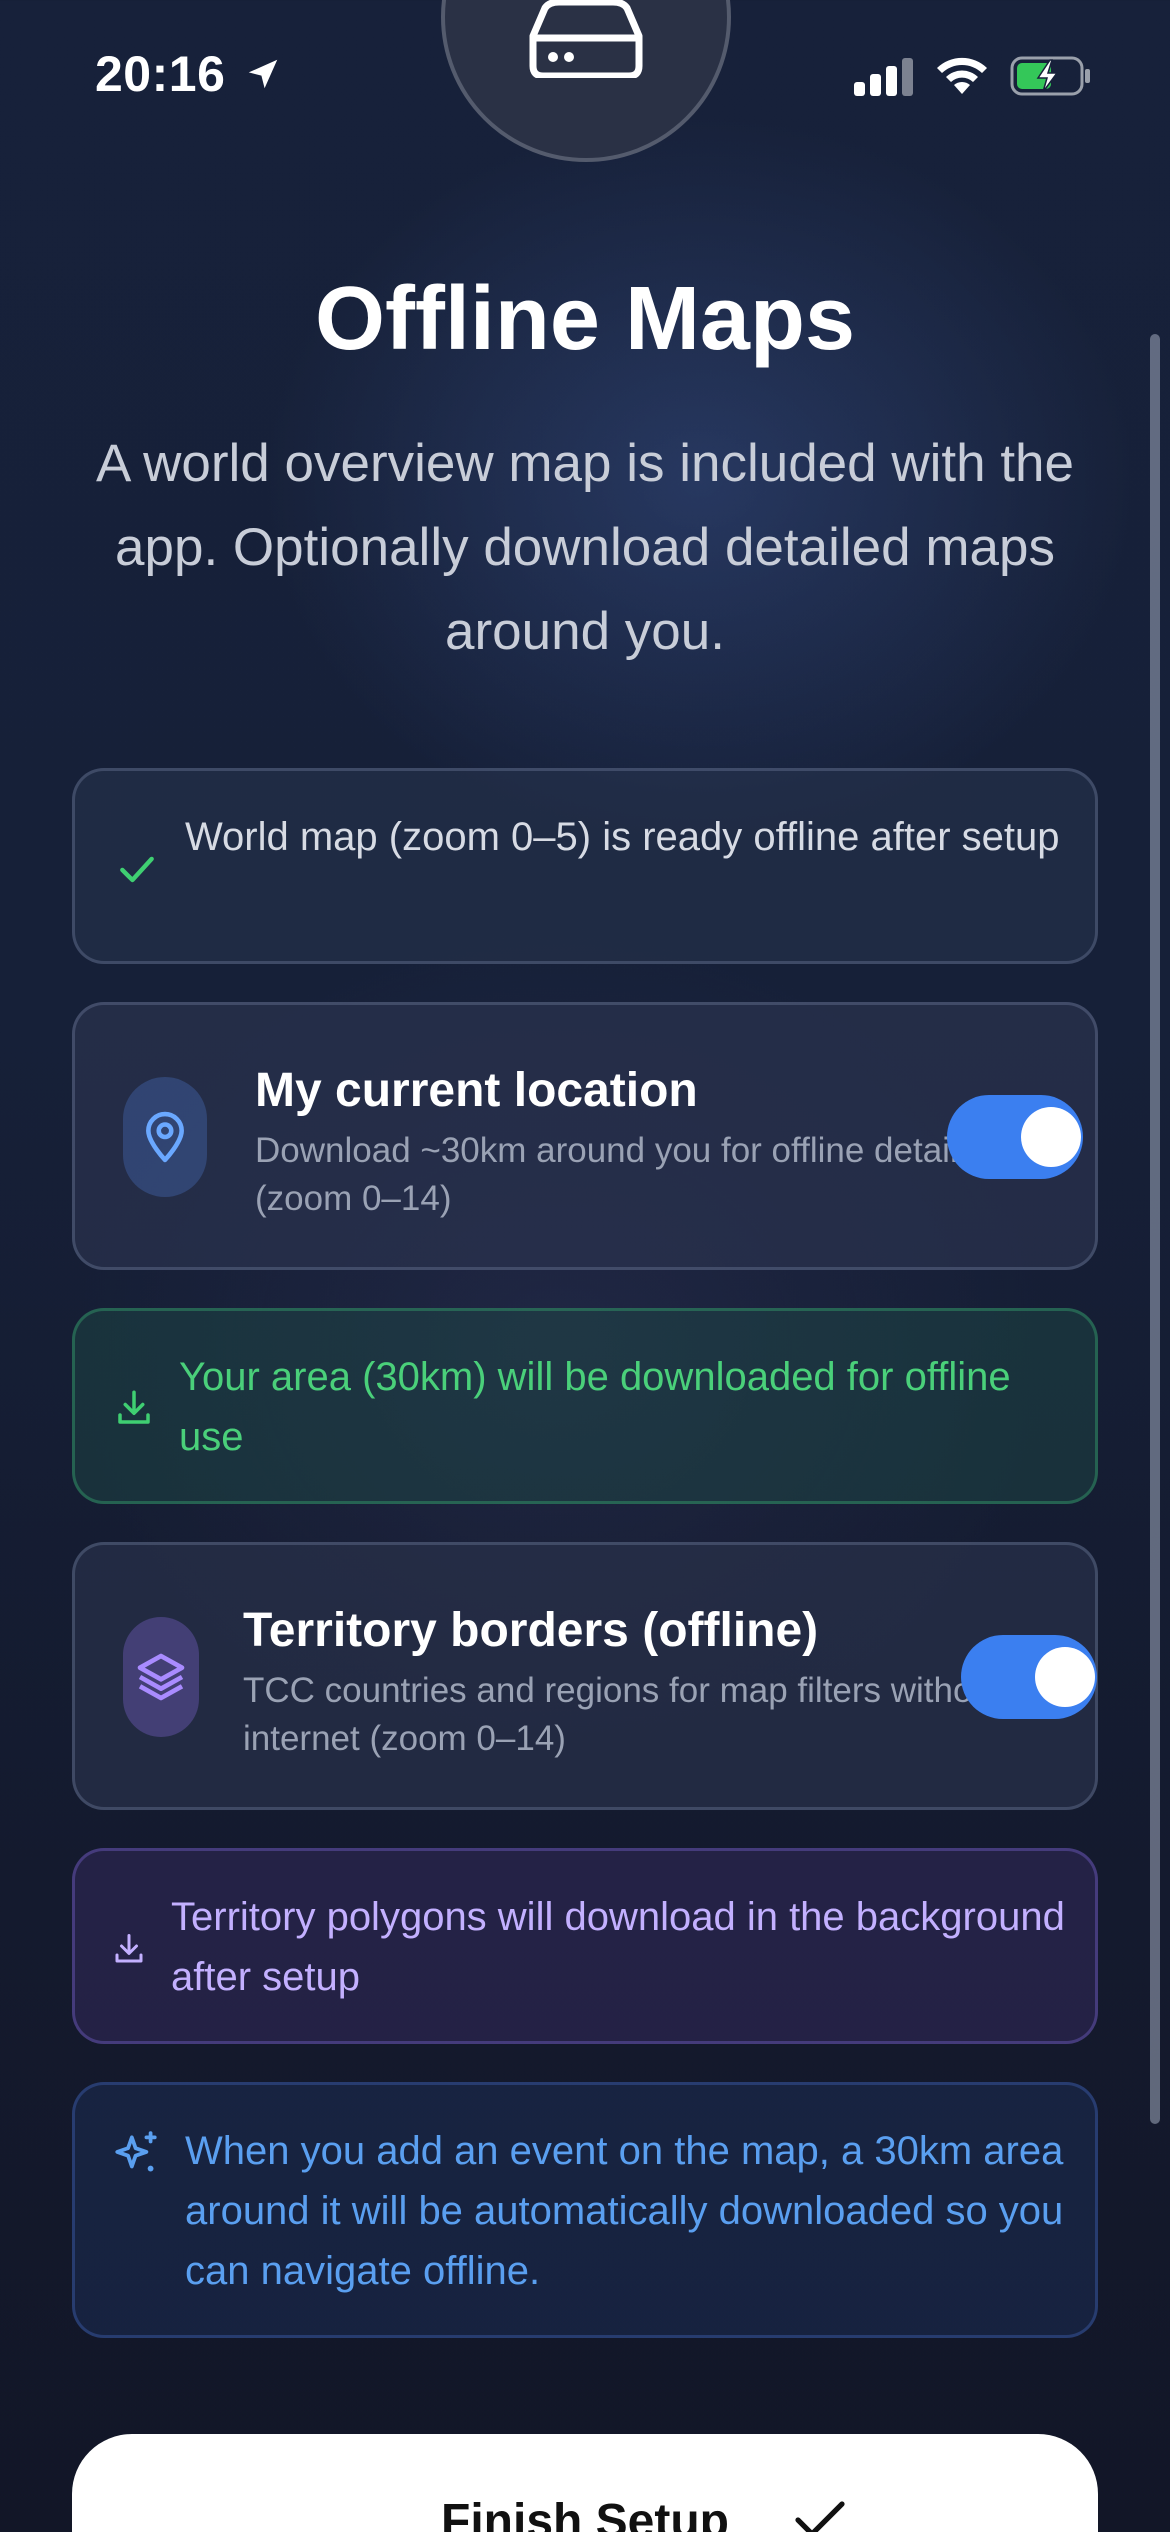 This screenshot has height=2532, width=1170. Describe the element at coordinates (1015, 1137) in the screenshot. I see `current-location-toggle` at that location.